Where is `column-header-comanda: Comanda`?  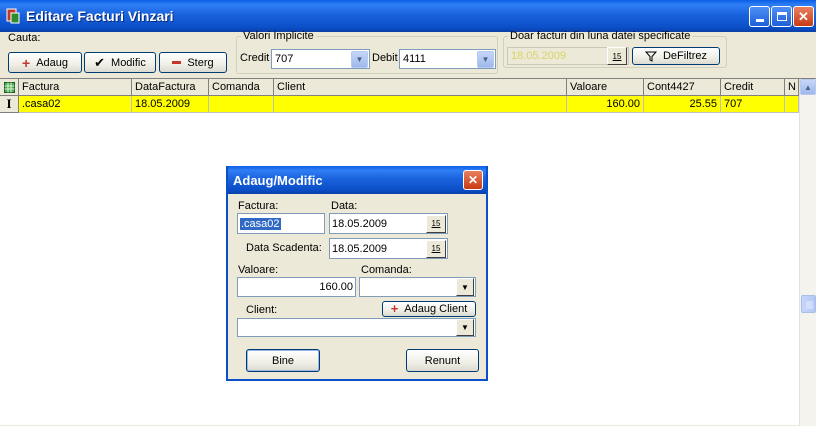
column-header-comanda: Comanda is located at coordinates (241, 87).